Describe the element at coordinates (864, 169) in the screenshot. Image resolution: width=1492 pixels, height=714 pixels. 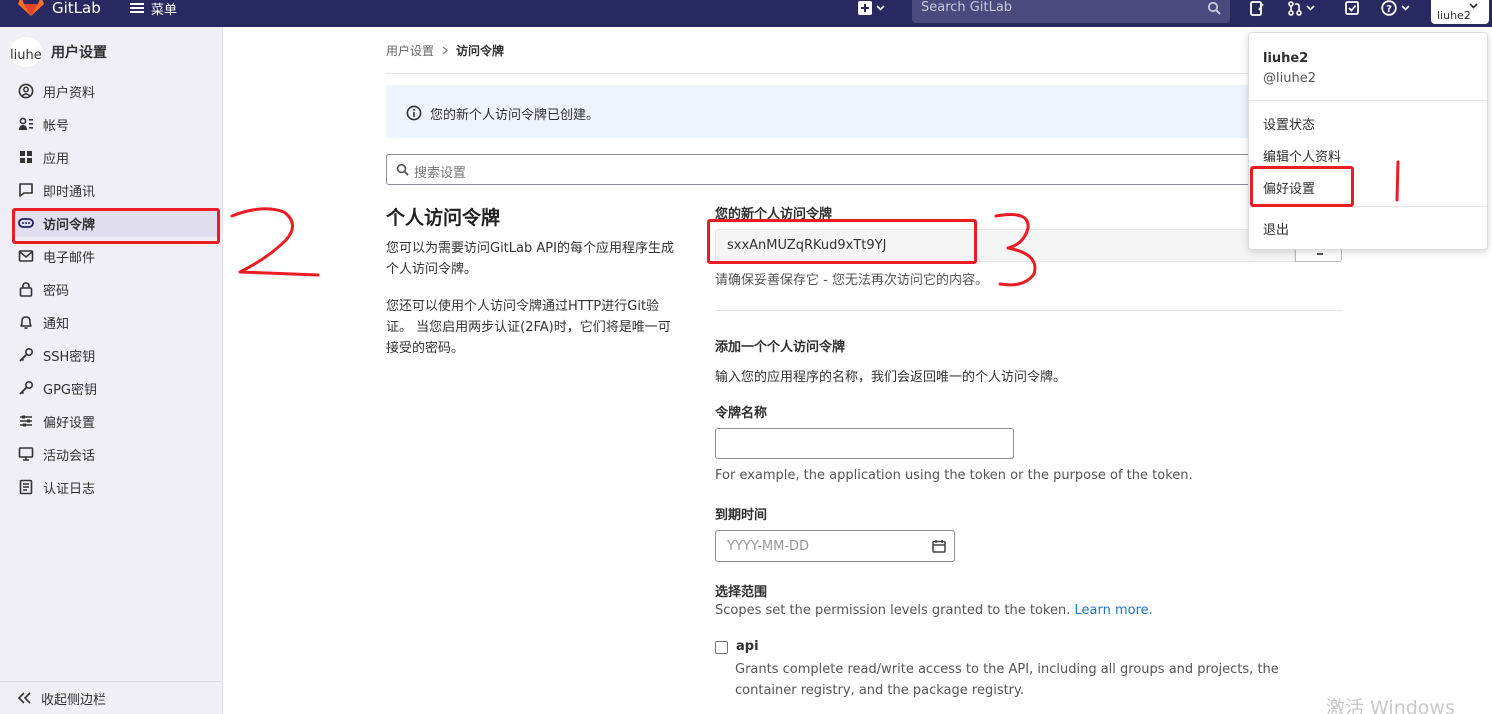
I see `settings-search-input: 搜索设置` at that location.